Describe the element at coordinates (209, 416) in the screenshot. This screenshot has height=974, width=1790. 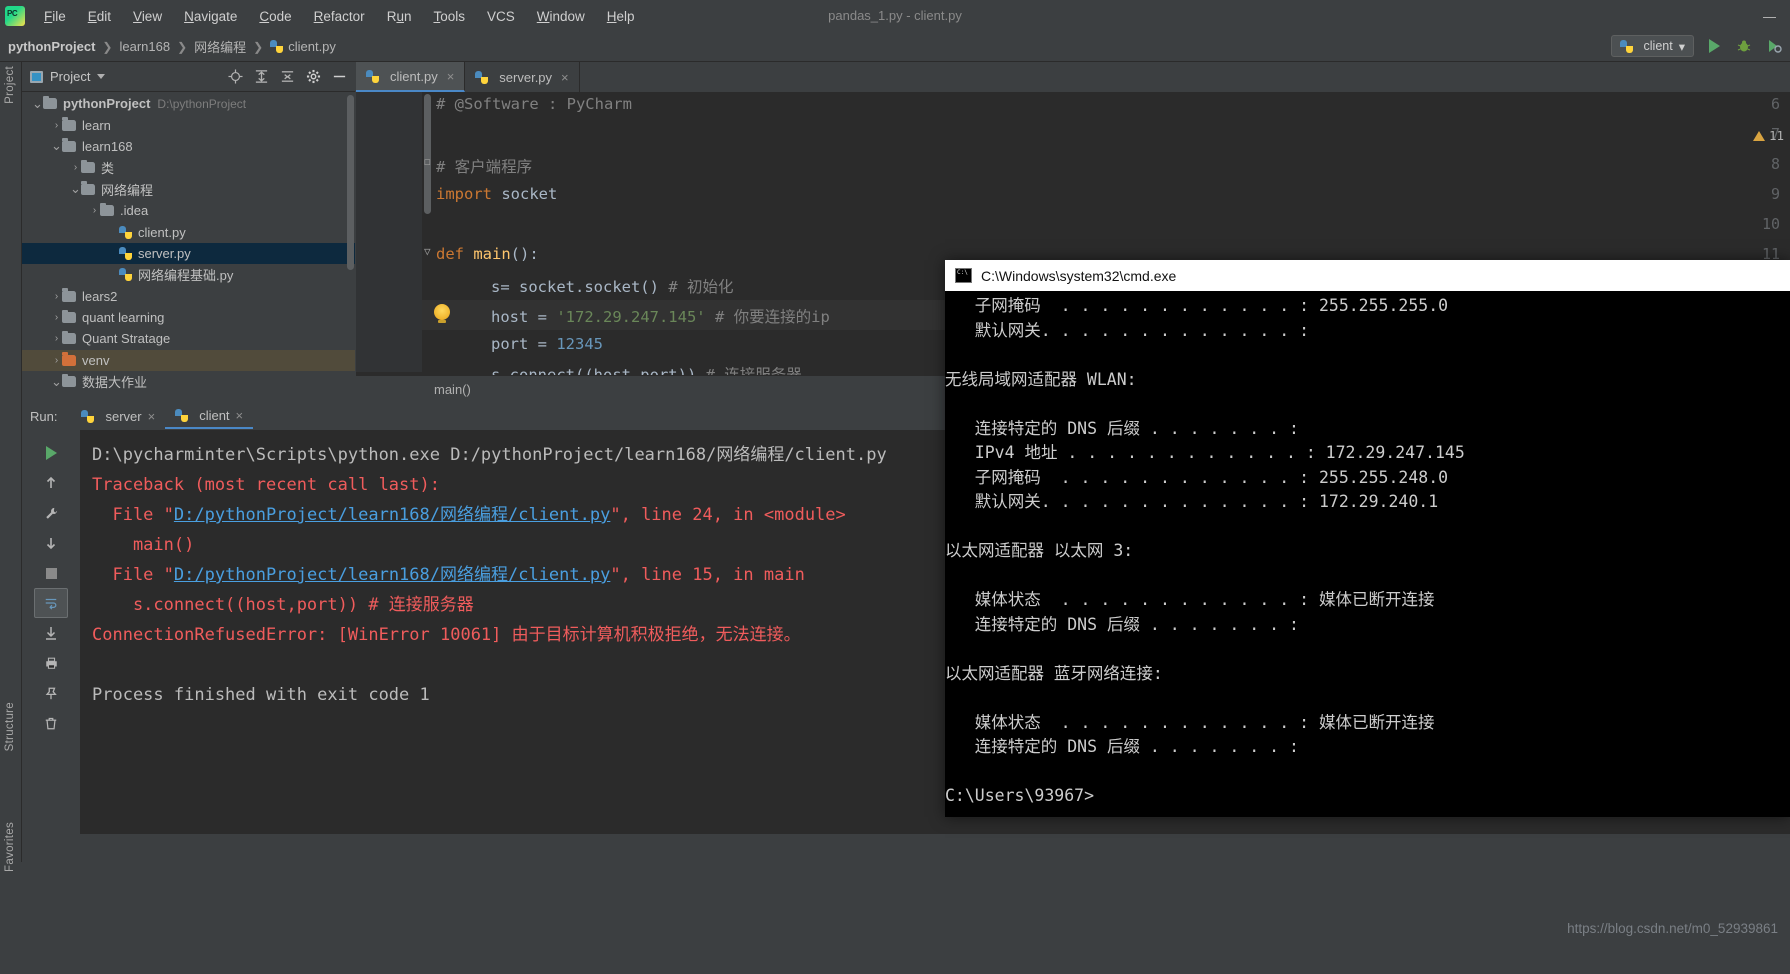
I see `run-tab-client: client ×` at that location.